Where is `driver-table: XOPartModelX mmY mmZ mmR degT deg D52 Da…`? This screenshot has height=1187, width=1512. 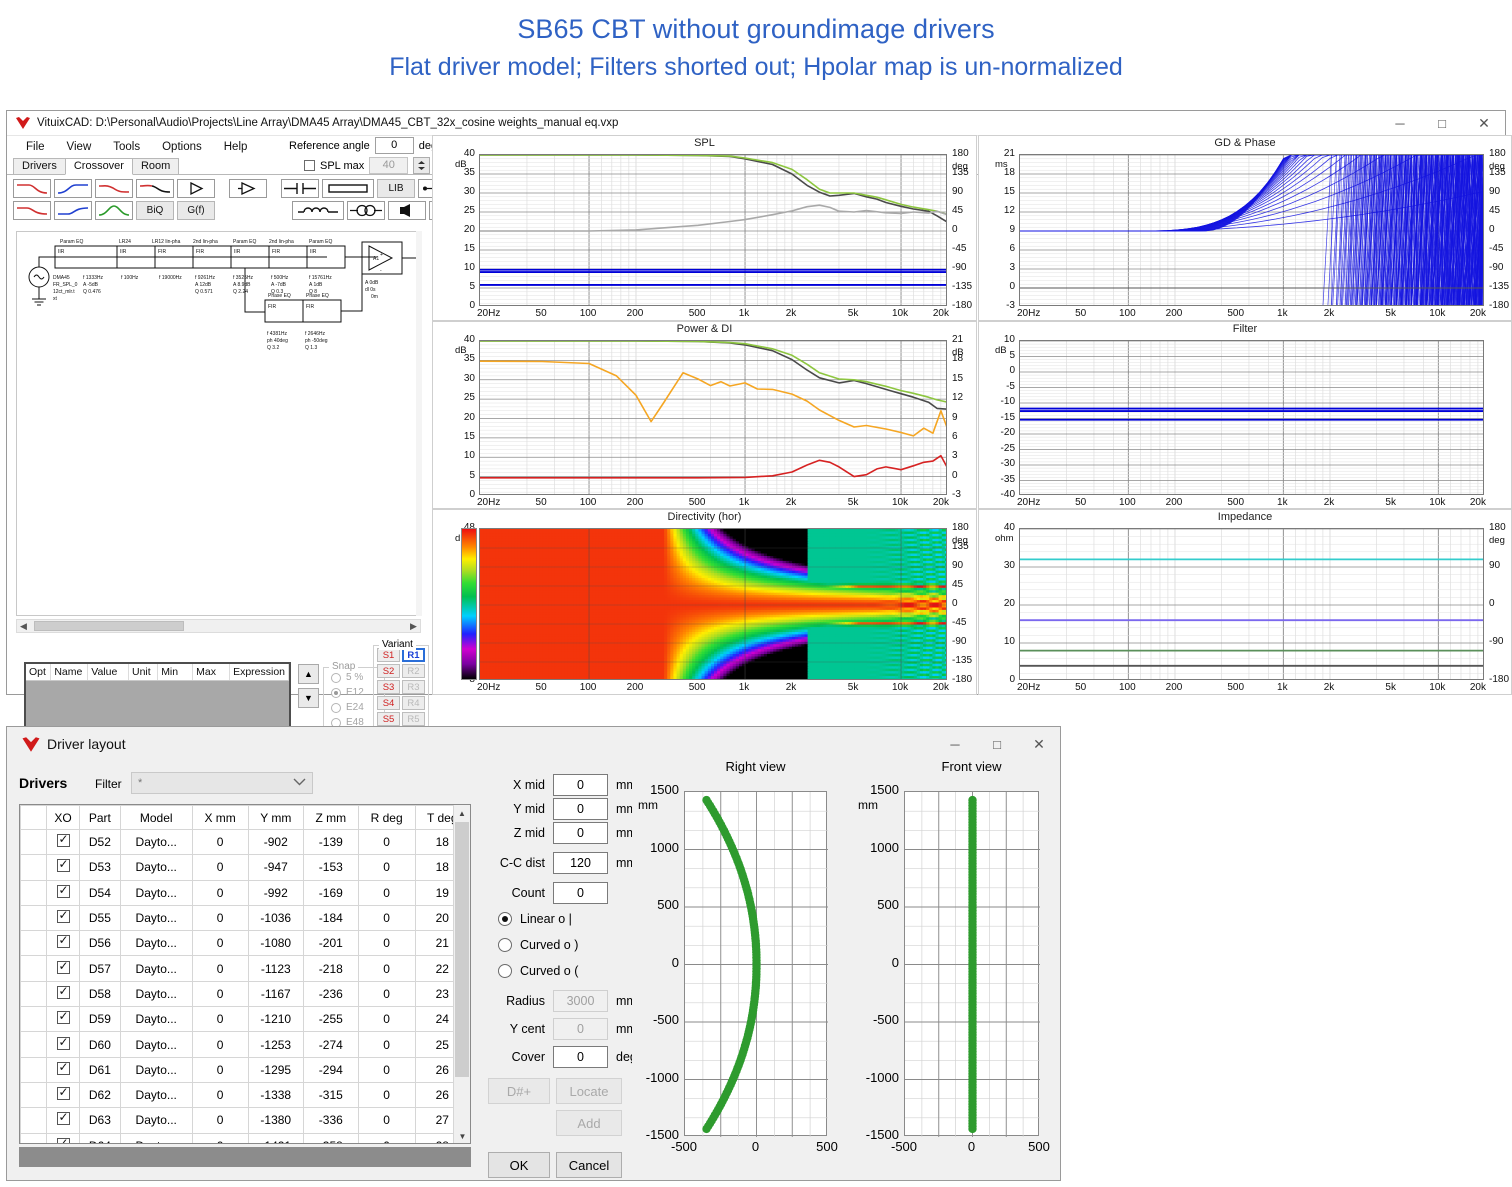 driver-table: XOPartModelX mmY mmZ mmR degT deg D52 Da… is located at coordinates (245, 974).